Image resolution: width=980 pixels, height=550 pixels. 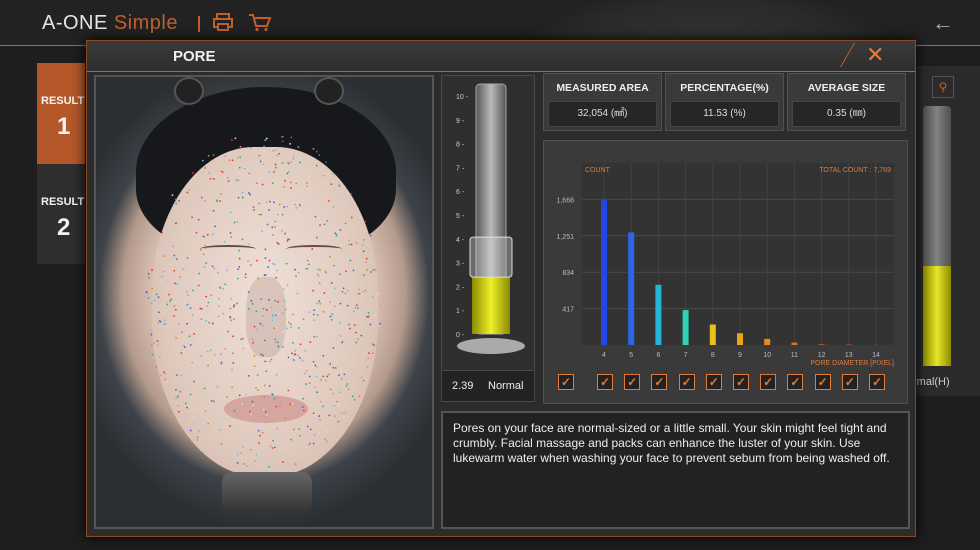 I want to click on gauge-tick-label: 7 -, so click(x=460, y=168).